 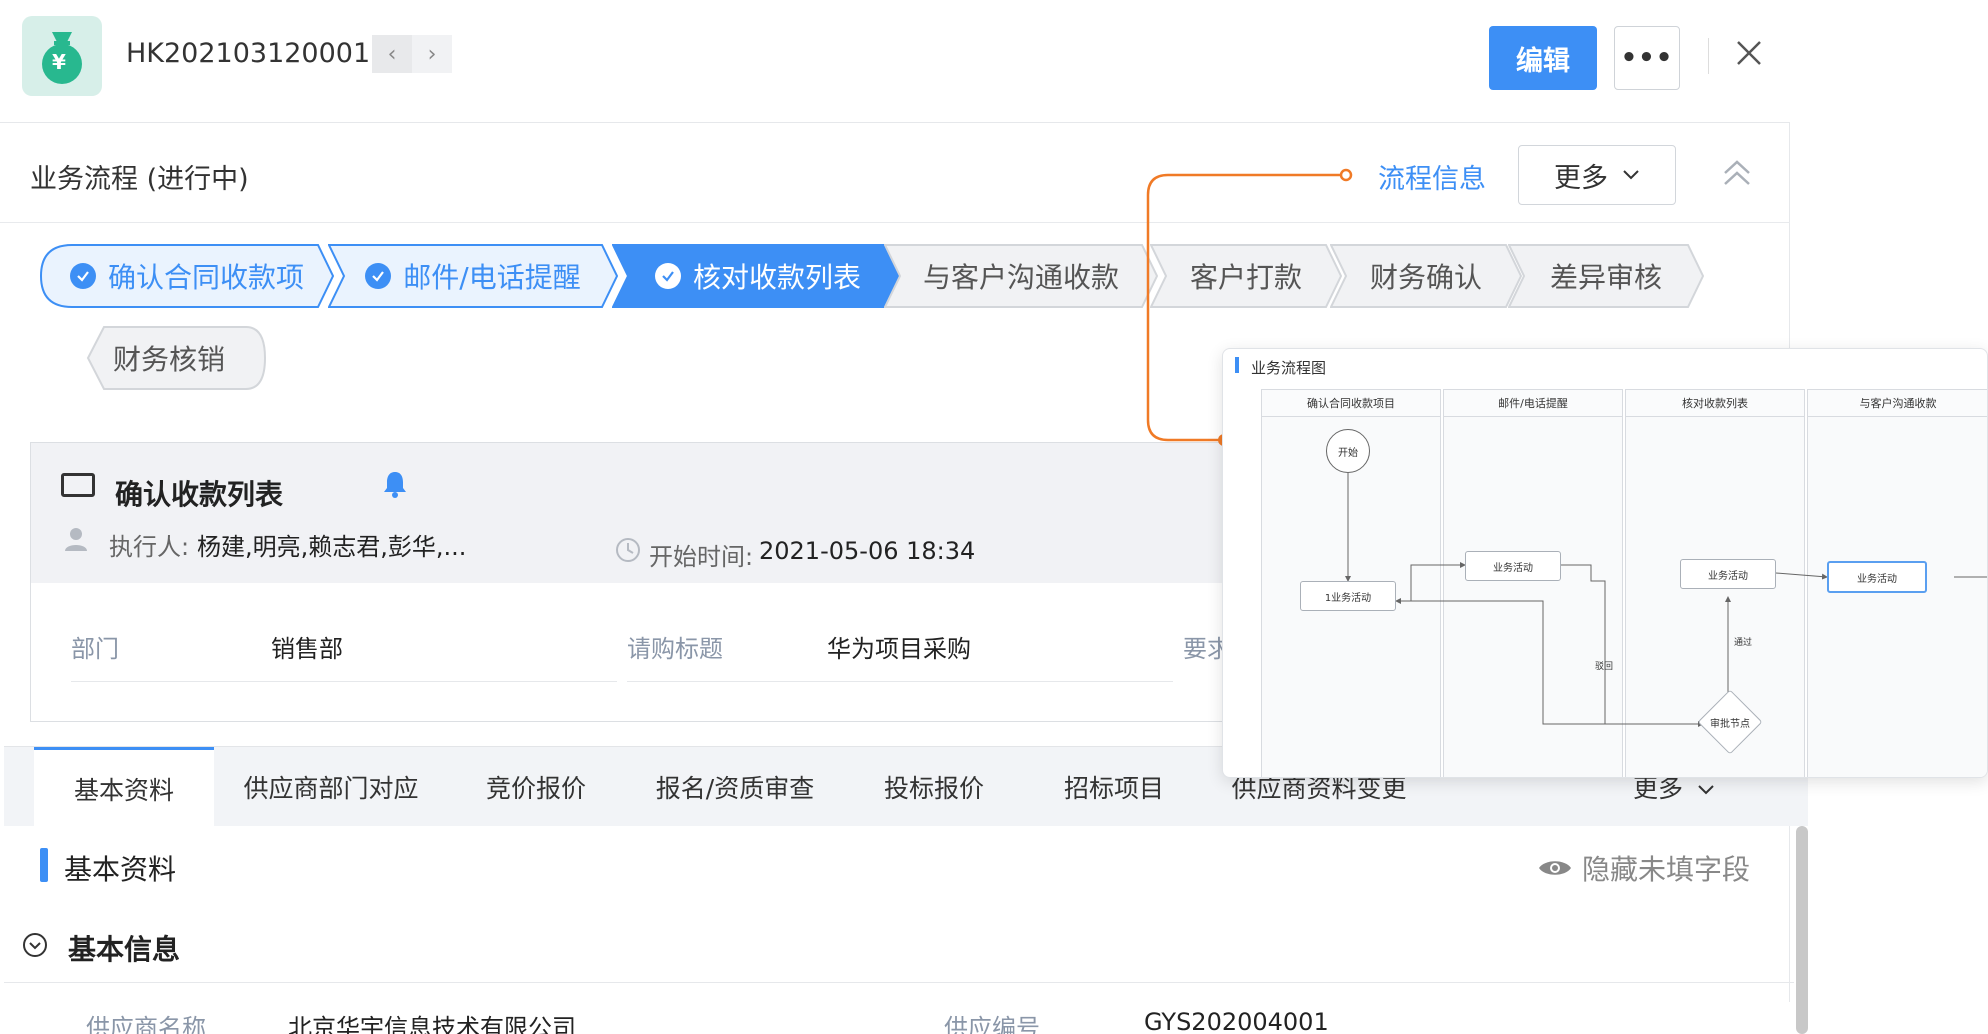 What do you see at coordinates (149, 547) in the screenshot?
I see `executor-label: 执行人:` at bounding box center [149, 547].